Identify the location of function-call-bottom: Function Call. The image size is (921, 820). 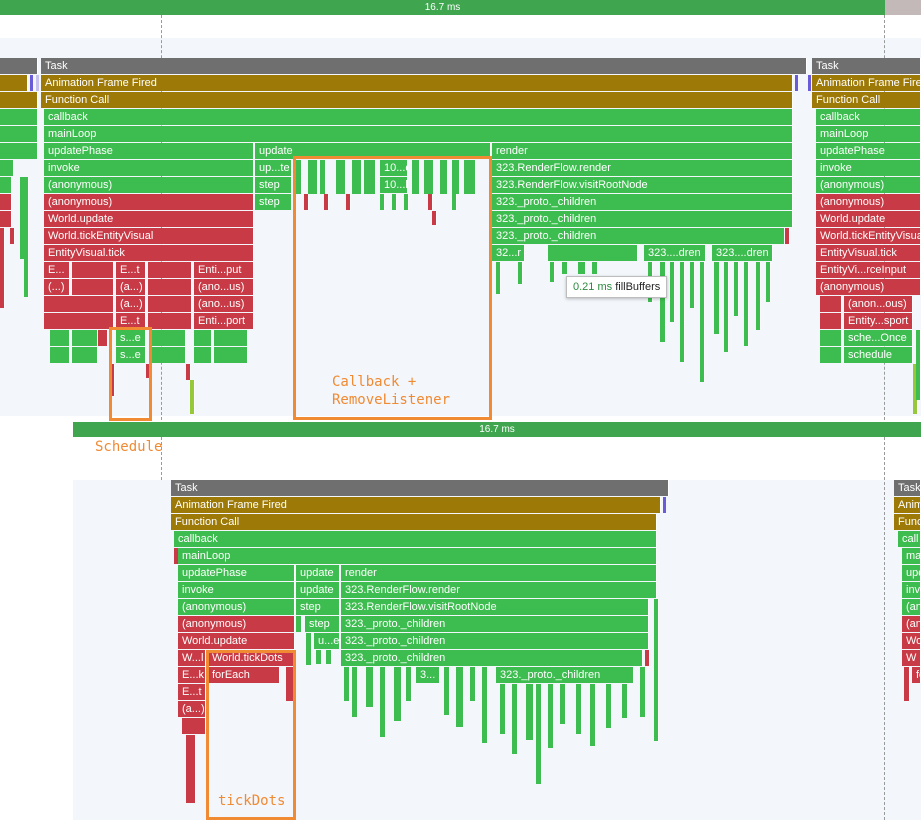
(414, 522).